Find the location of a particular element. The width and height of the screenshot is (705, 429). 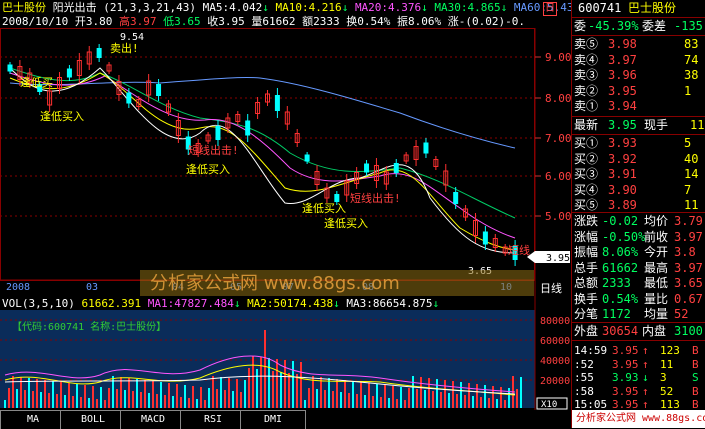

period-label: 日线 is located at coordinates (551, 288).